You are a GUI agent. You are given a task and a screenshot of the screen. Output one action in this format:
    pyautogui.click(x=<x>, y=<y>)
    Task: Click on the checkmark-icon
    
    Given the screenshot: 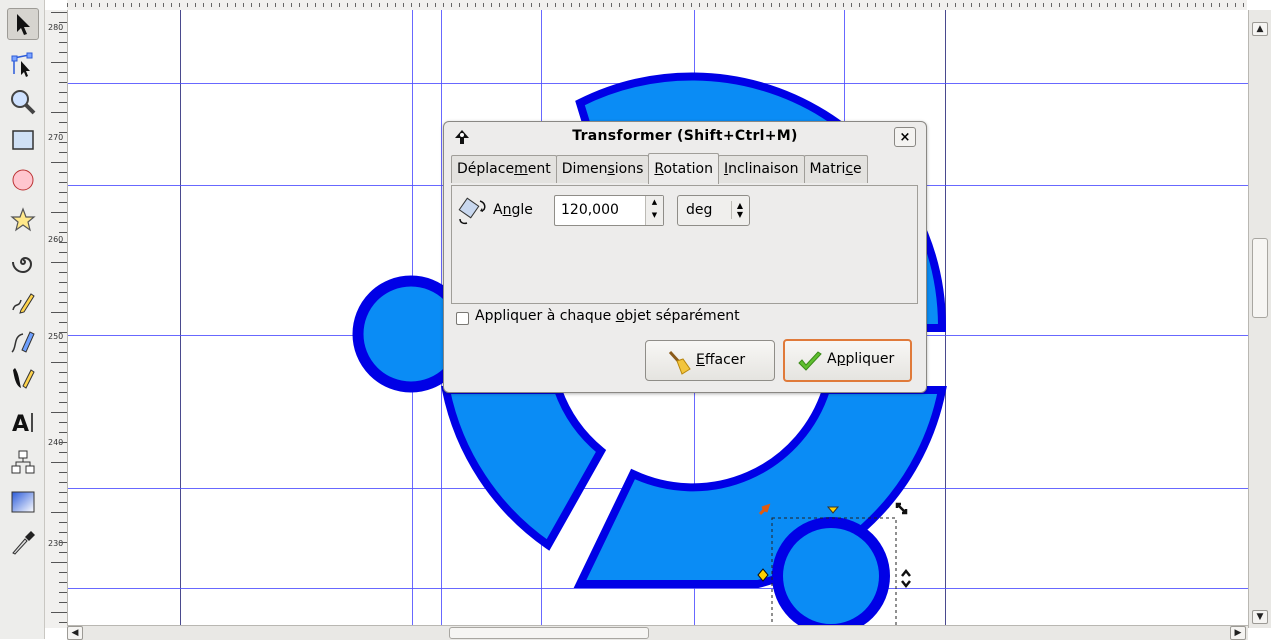 What is the action you would take?
    pyautogui.click(x=810, y=361)
    